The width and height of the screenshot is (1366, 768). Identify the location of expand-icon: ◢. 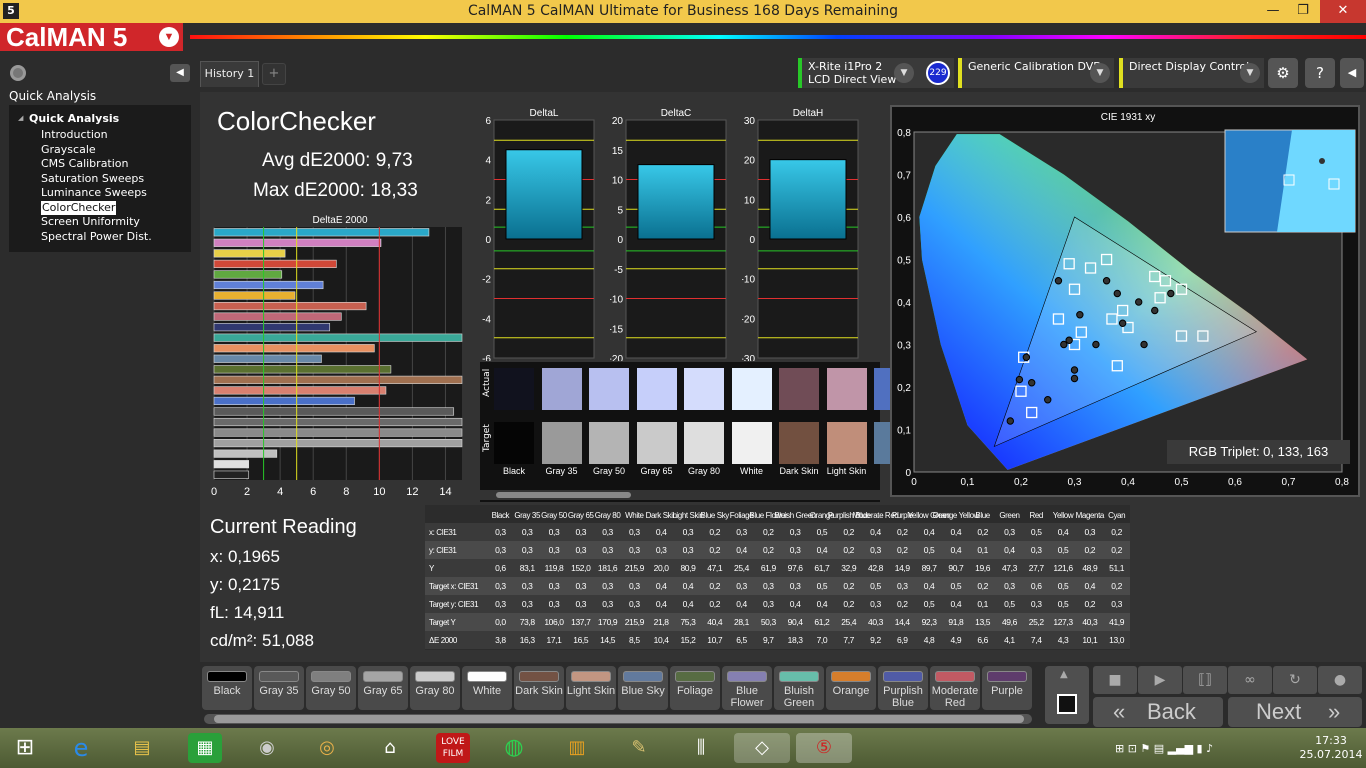
(20, 118).